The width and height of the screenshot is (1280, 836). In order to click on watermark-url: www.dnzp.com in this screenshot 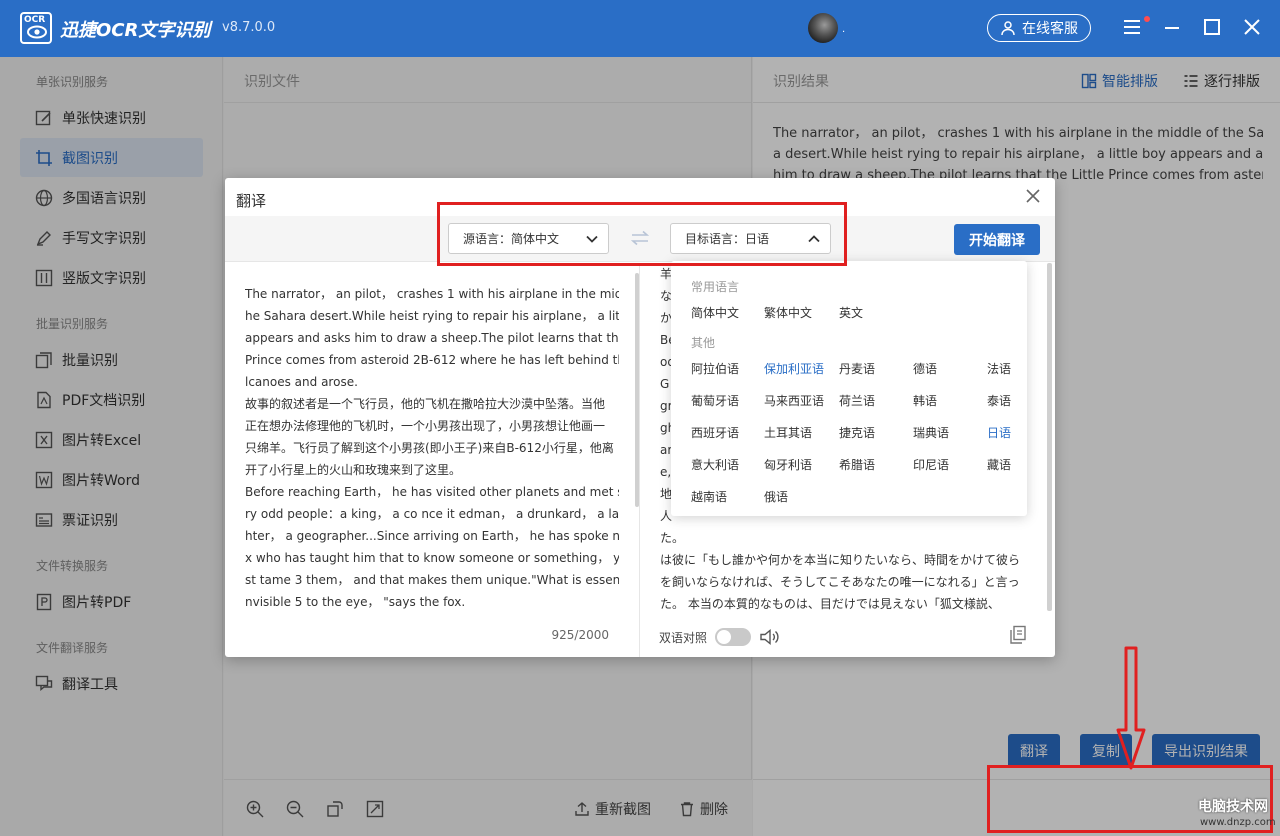, I will do `click(1238, 822)`.